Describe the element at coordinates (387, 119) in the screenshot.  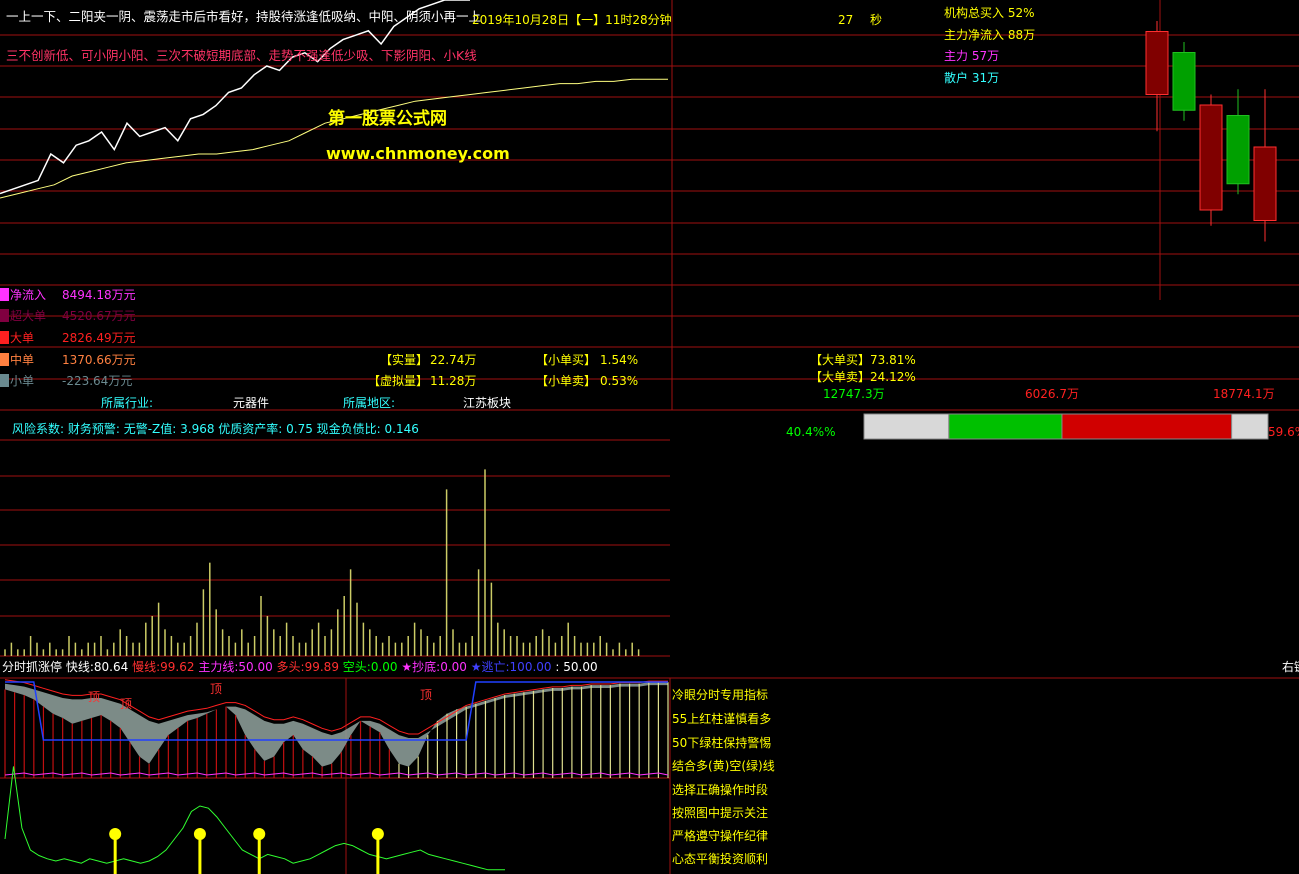
I see `watermark-title: 第一股票公式网` at that location.